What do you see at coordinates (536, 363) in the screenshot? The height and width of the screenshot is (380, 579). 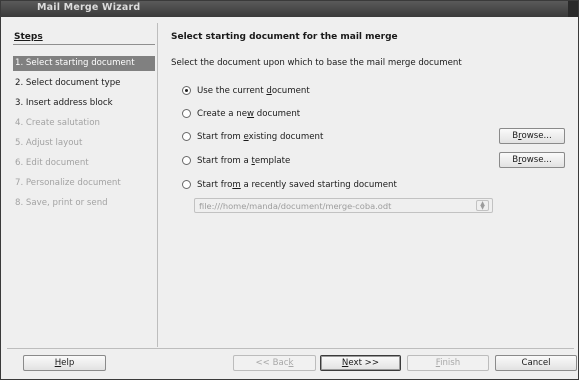 I see `cancel-button: Cancel` at bounding box center [536, 363].